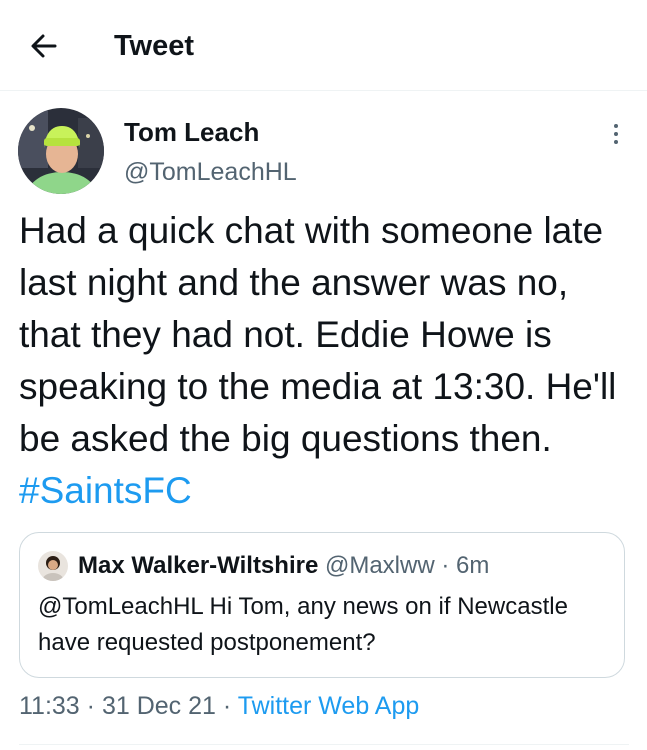 This screenshot has width=647, height=750. What do you see at coordinates (329, 706) in the screenshot?
I see `tweet-source-link: Twitter Web App` at bounding box center [329, 706].